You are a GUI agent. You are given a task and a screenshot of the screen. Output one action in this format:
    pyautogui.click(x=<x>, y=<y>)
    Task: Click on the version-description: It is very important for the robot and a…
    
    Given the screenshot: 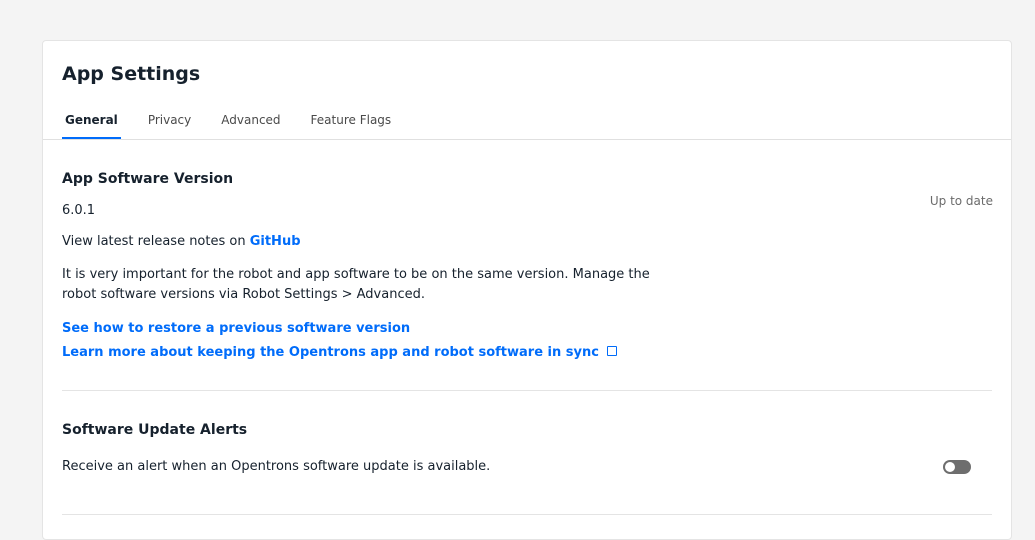 What is the action you would take?
    pyautogui.click(x=356, y=285)
    